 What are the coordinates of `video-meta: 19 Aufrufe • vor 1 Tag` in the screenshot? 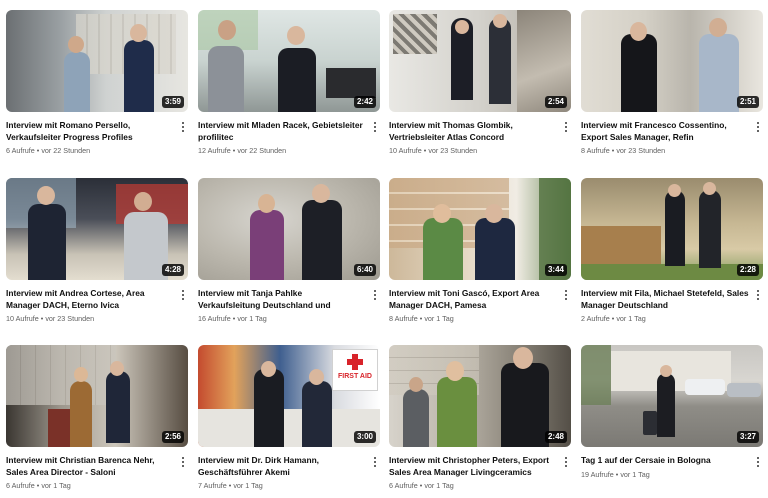 It's located at (665, 475).